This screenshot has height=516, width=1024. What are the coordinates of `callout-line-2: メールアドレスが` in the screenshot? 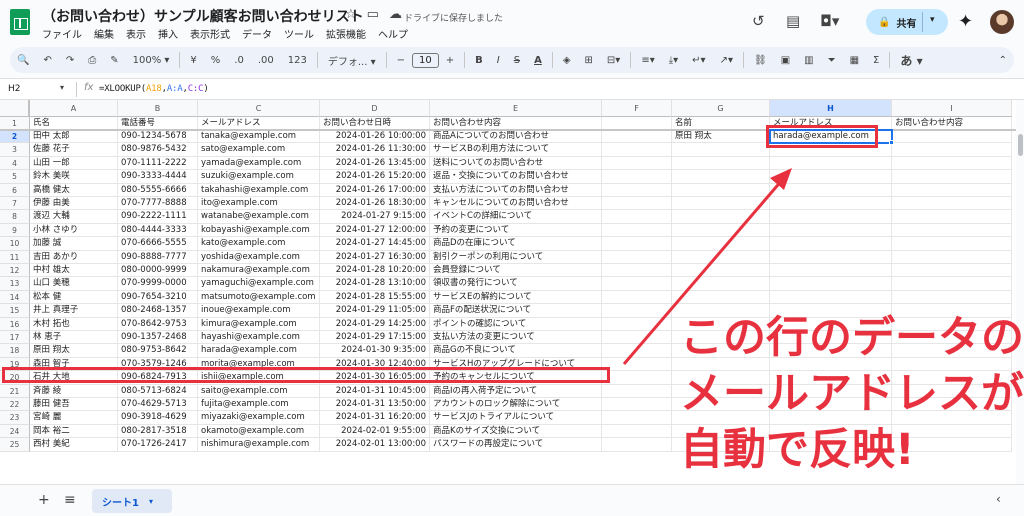 It's located at (852, 394).